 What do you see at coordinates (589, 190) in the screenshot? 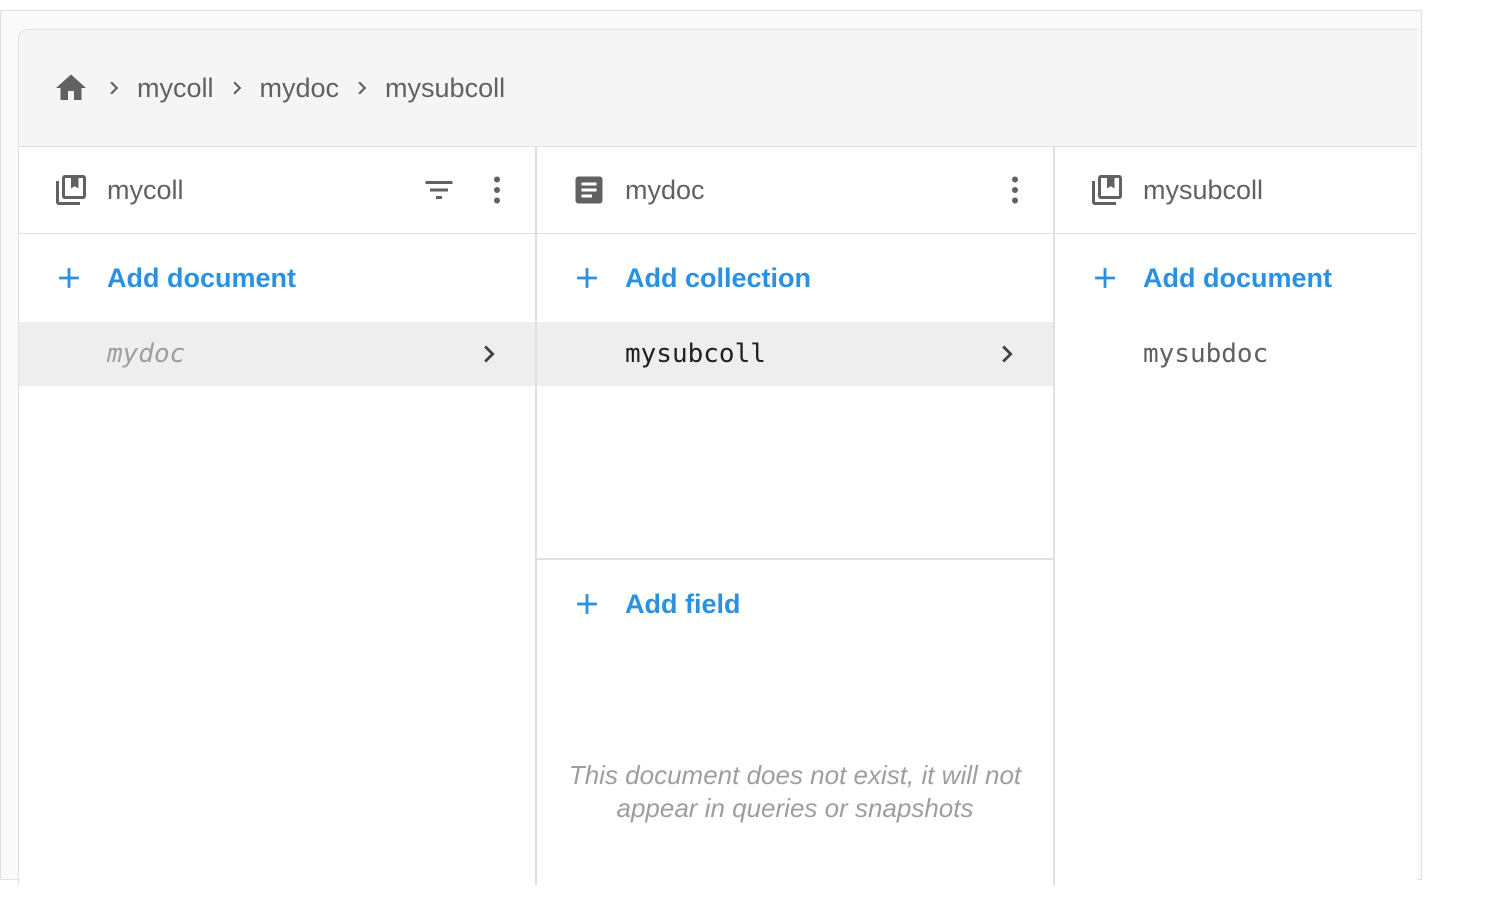
I see `document-icon` at bounding box center [589, 190].